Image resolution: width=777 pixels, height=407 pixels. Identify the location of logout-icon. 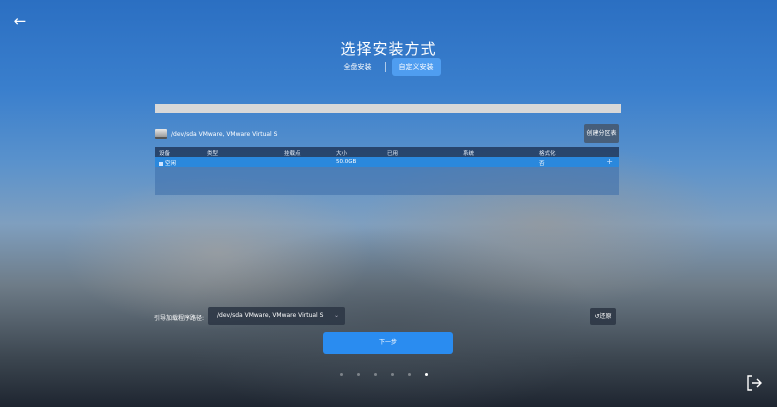
(754, 383).